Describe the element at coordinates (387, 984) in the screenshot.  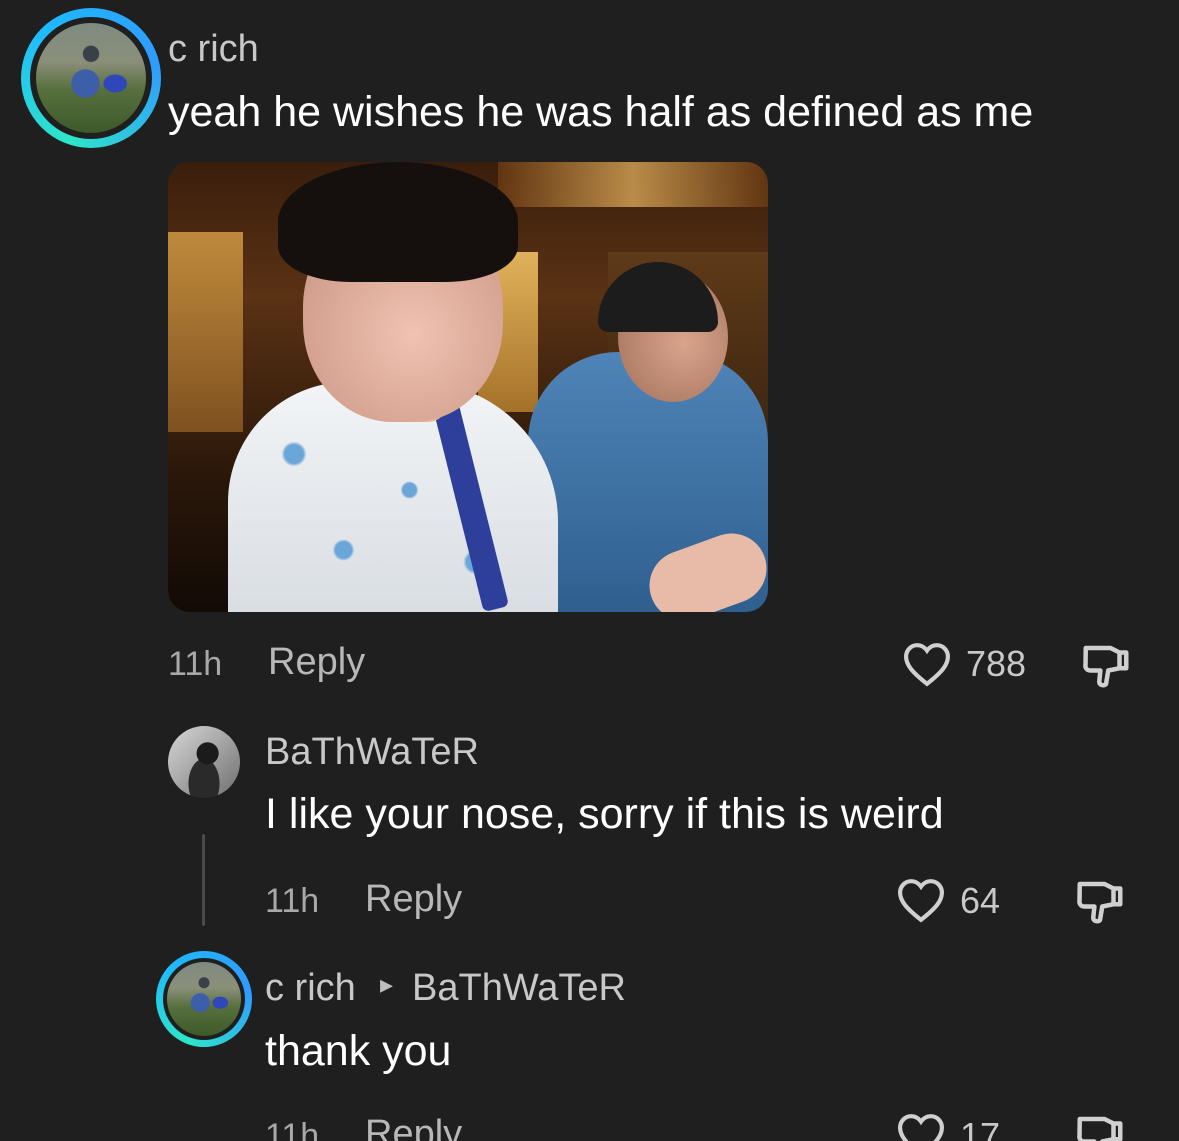
I see `reply-to-arrow-icon: ▸` at that location.